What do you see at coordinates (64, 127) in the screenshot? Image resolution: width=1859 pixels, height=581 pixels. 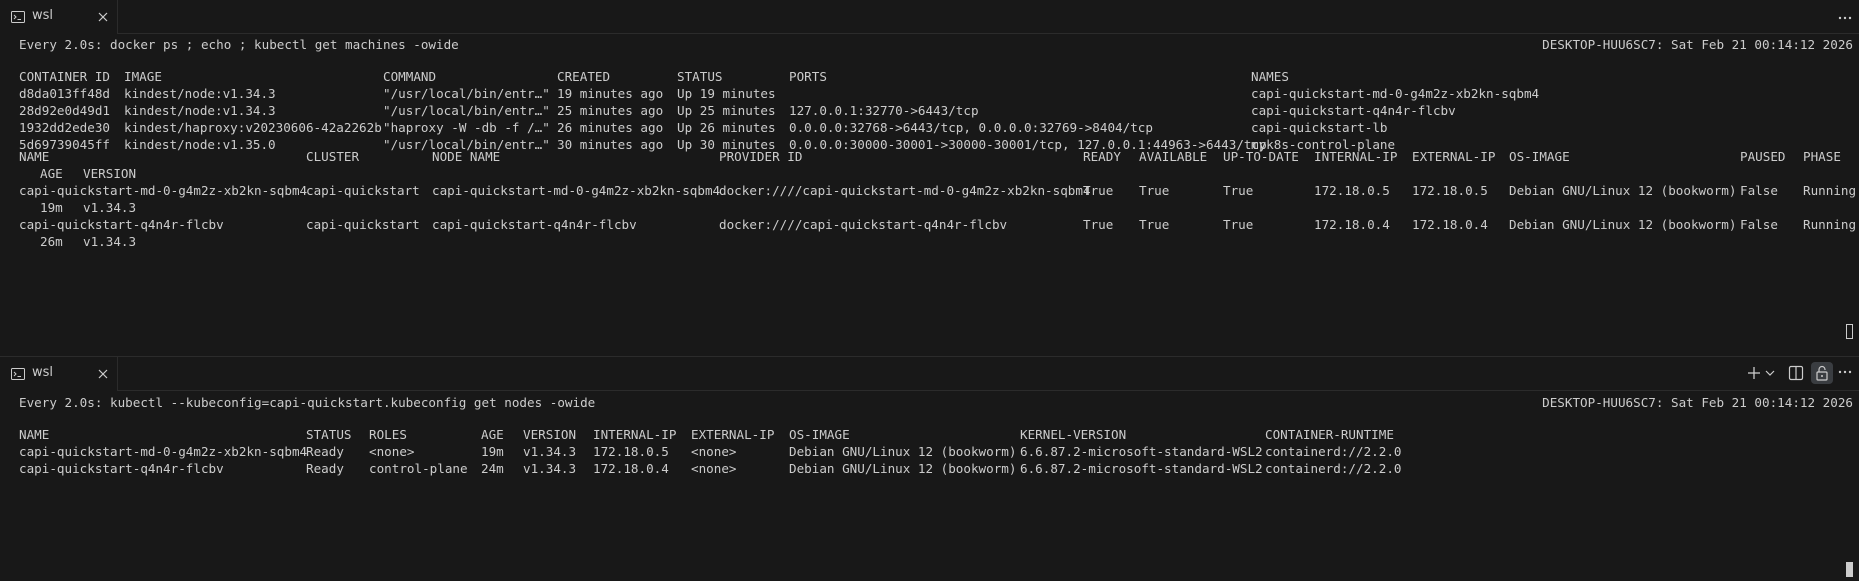 I see `table-cell: 1932dd2ede30` at bounding box center [64, 127].